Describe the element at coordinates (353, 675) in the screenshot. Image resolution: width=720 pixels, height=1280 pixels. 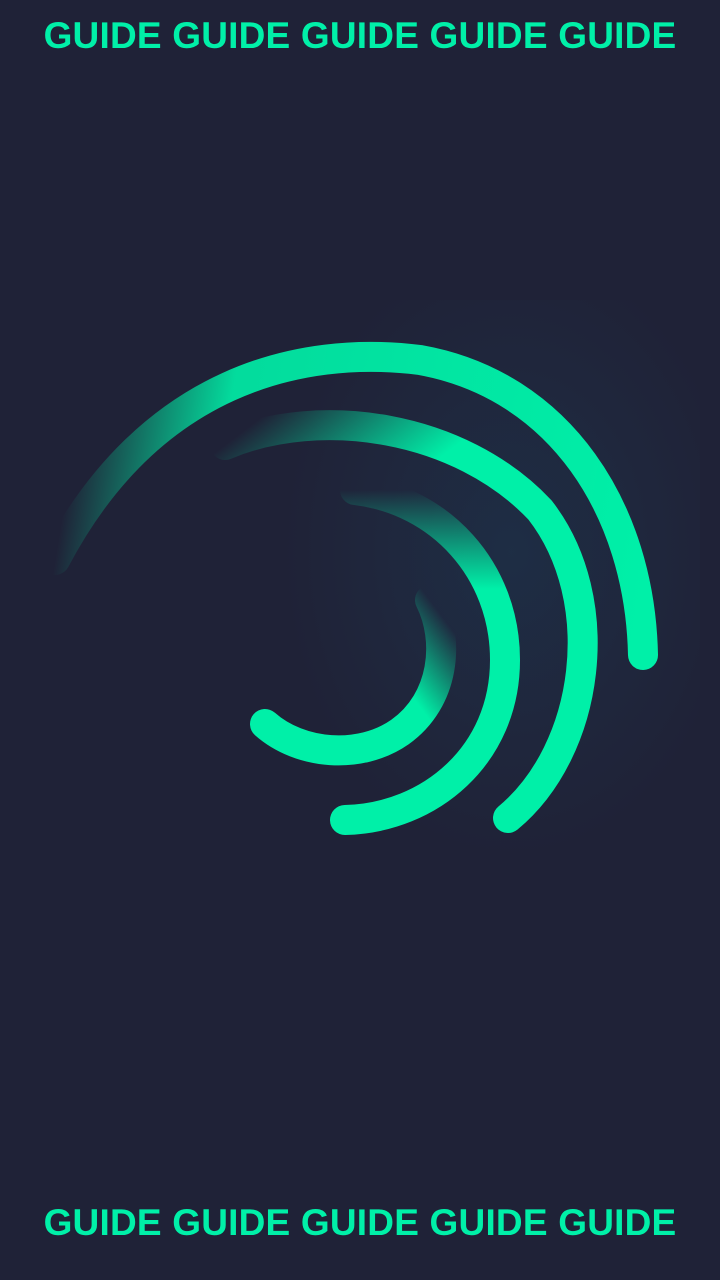
I see `logo-arc-inner` at that location.